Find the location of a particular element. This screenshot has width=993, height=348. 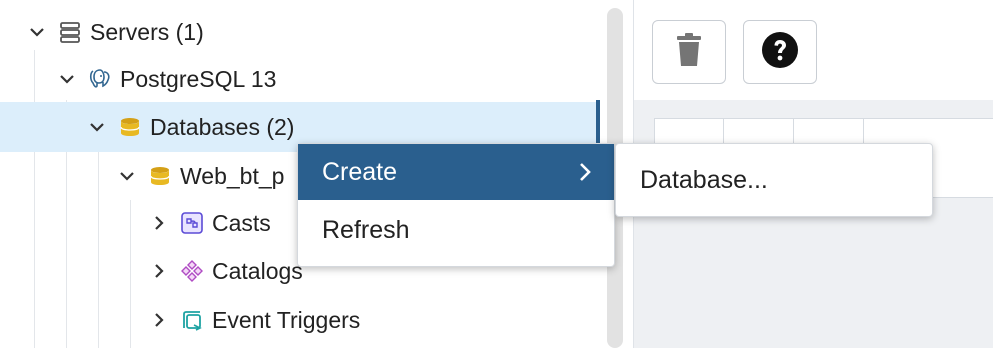

tree-node-event-triggers: Event Triggers is located at coordinates (300, 320).